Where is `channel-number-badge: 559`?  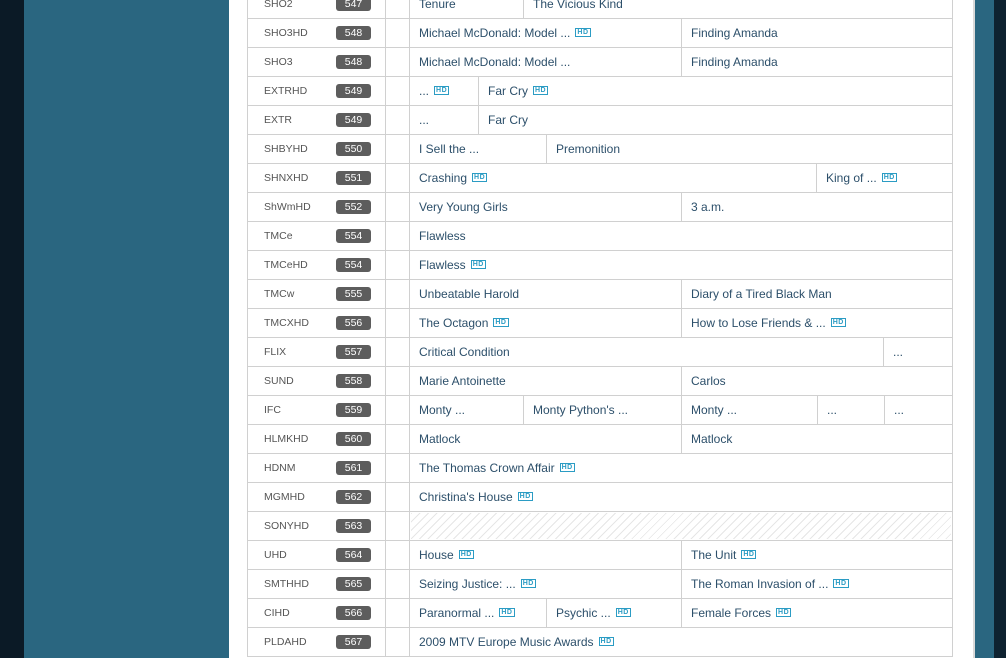
channel-number-badge: 559 is located at coordinates (353, 410).